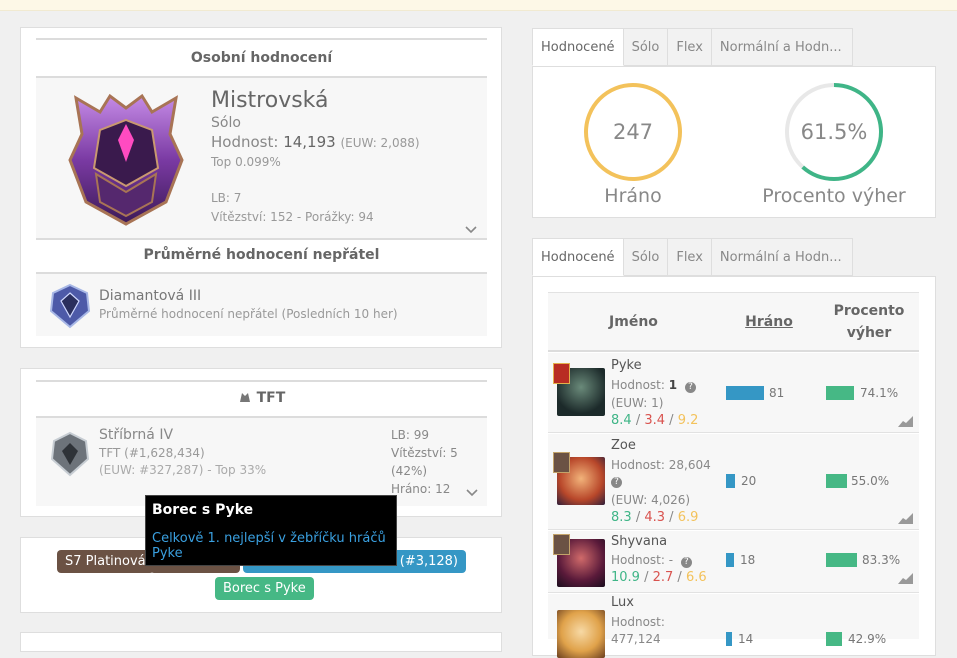 The image size is (957, 658). I want to click on tft-title: TFT, so click(261, 398).